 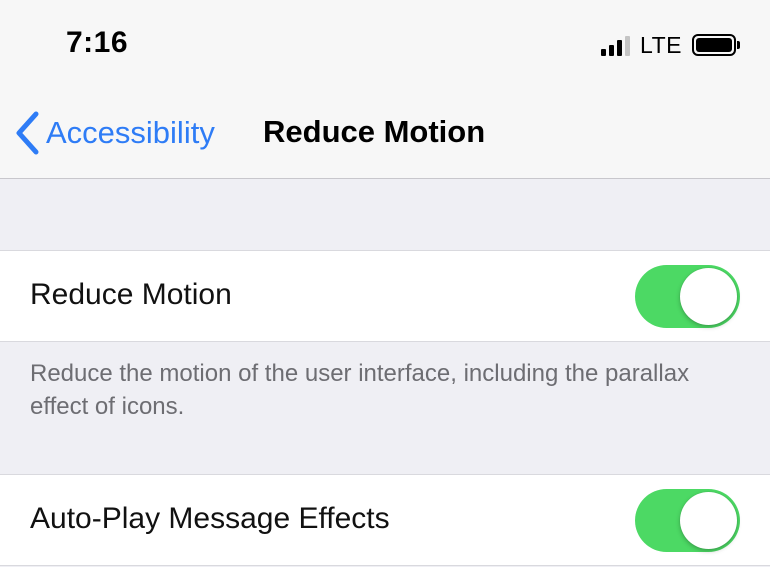 What do you see at coordinates (97, 42) in the screenshot?
I see `status-time: 7:16` at bounding box center [97, 42].